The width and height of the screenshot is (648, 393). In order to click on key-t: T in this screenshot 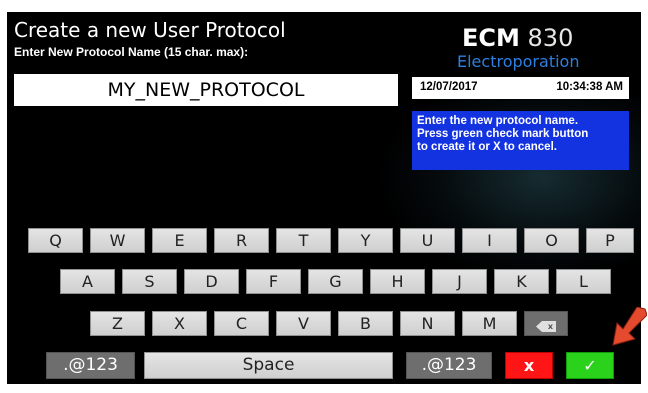, I will do `click(303, 240)`.